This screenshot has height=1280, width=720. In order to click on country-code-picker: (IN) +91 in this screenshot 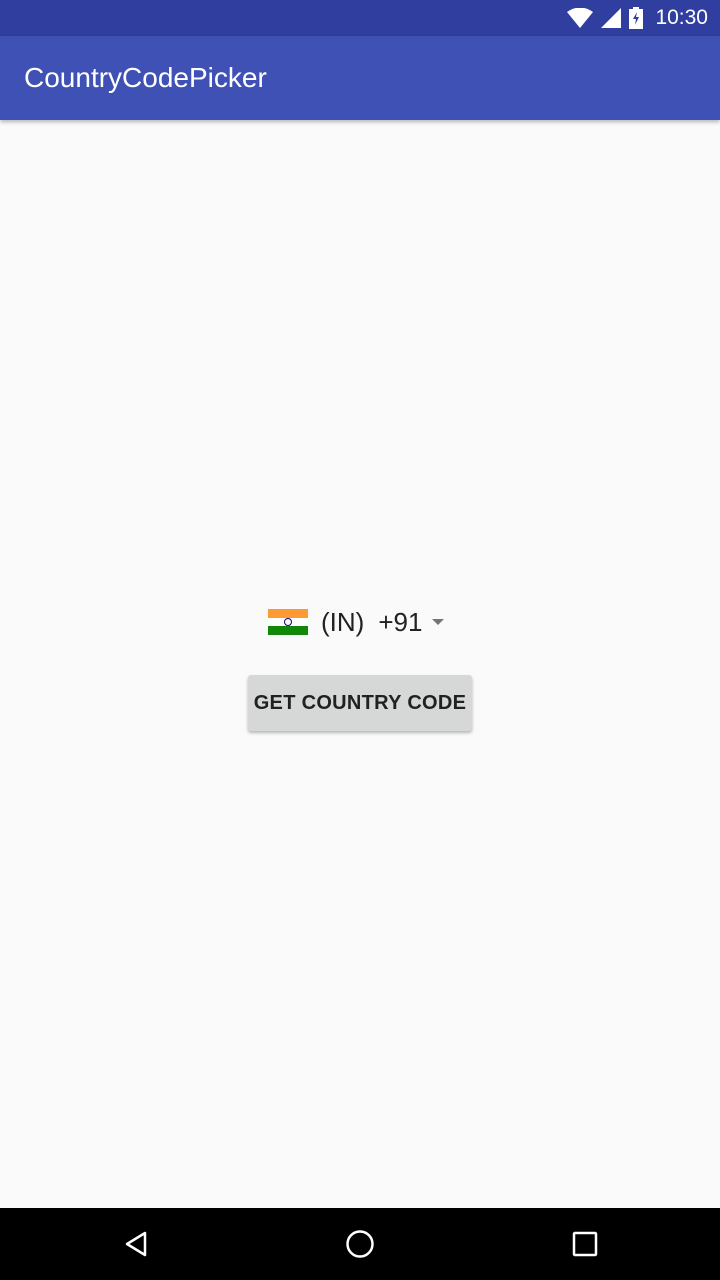, I will do `click(356, 622)`.